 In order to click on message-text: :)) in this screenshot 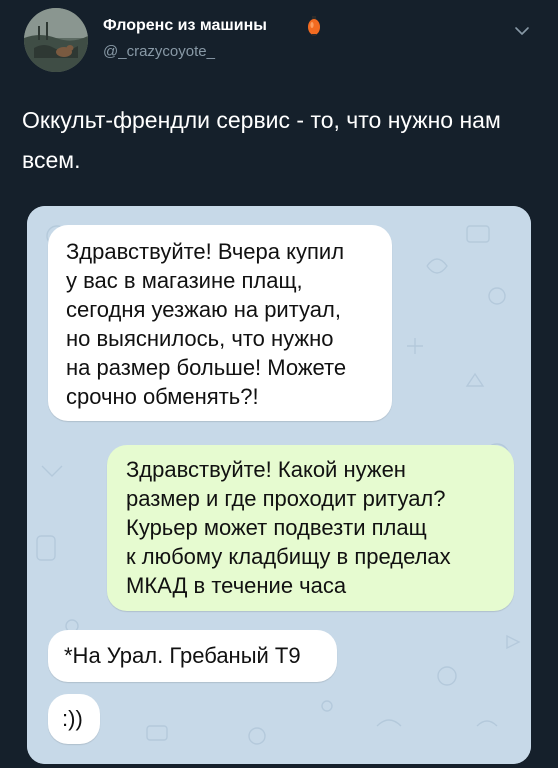, I will do `click(72, 718)`.